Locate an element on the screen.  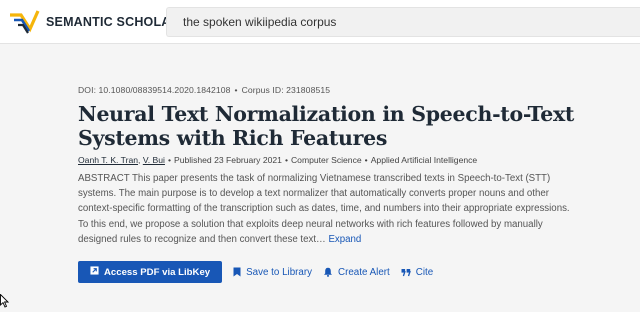
external-link-icon is located at coordinates (94, 272).